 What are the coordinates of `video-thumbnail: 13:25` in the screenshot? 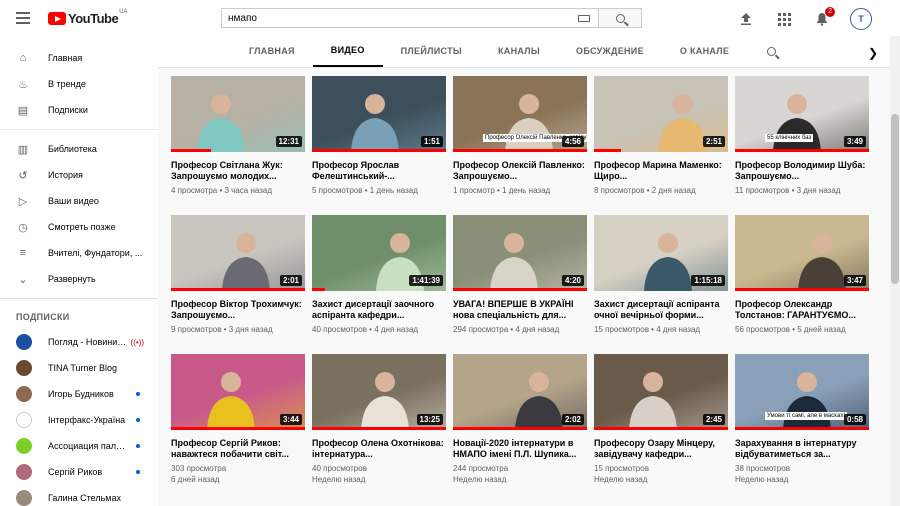 It's located at (379, 392).